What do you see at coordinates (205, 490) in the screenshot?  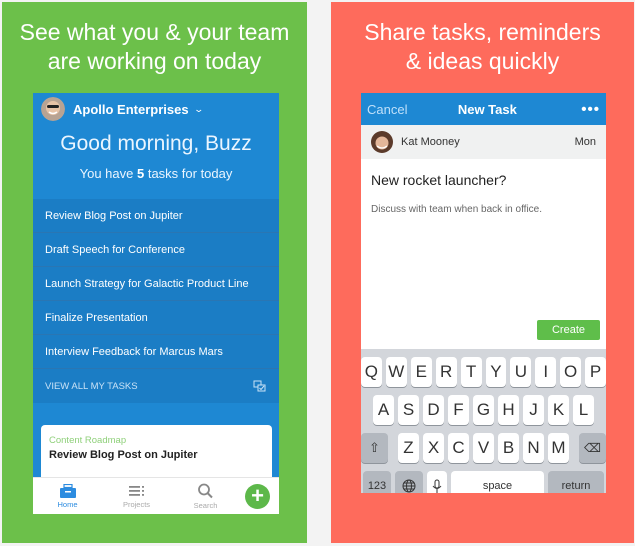 I see `search-icon` at bounding box center [205, 490].